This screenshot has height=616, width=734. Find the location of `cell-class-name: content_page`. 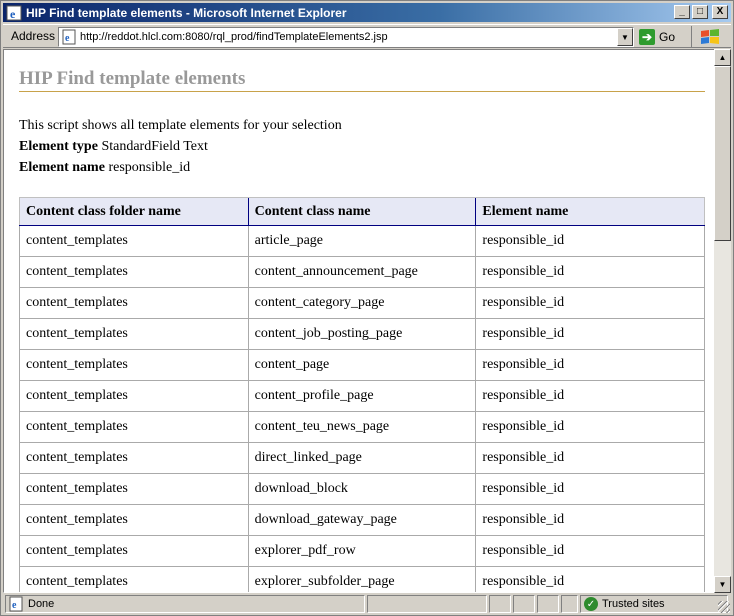

cell-class-name: content_page is located at coordinates (362, 365).